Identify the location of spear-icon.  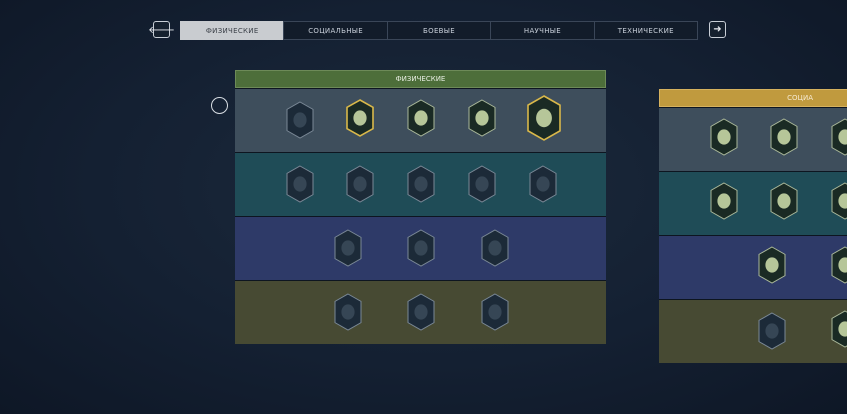
(300, 184).